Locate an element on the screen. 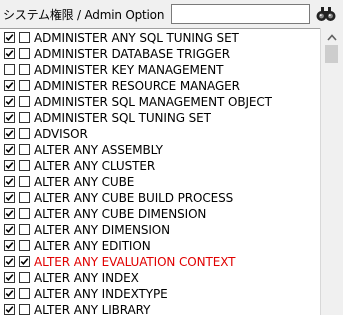 The image size is (343, 315). list-item: ALTER ANY EVALUATION CONTEXT is located at coordinates (160, 262).